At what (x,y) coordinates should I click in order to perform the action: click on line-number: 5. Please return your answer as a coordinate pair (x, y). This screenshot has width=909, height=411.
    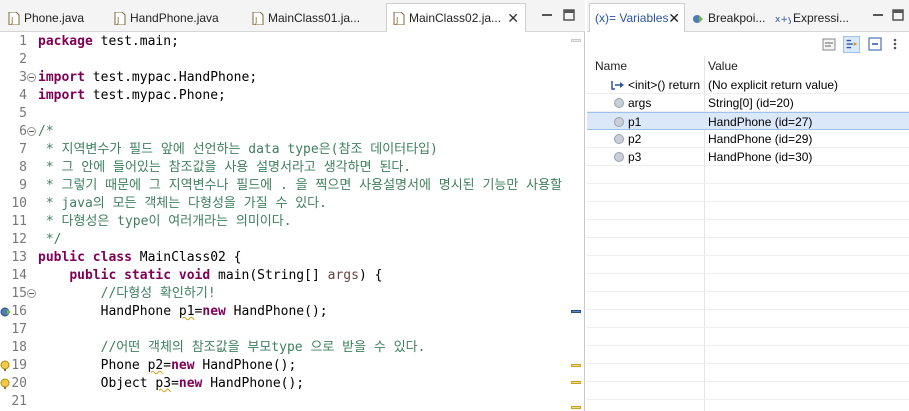
    Looking at the image, I should click on (23, 113).